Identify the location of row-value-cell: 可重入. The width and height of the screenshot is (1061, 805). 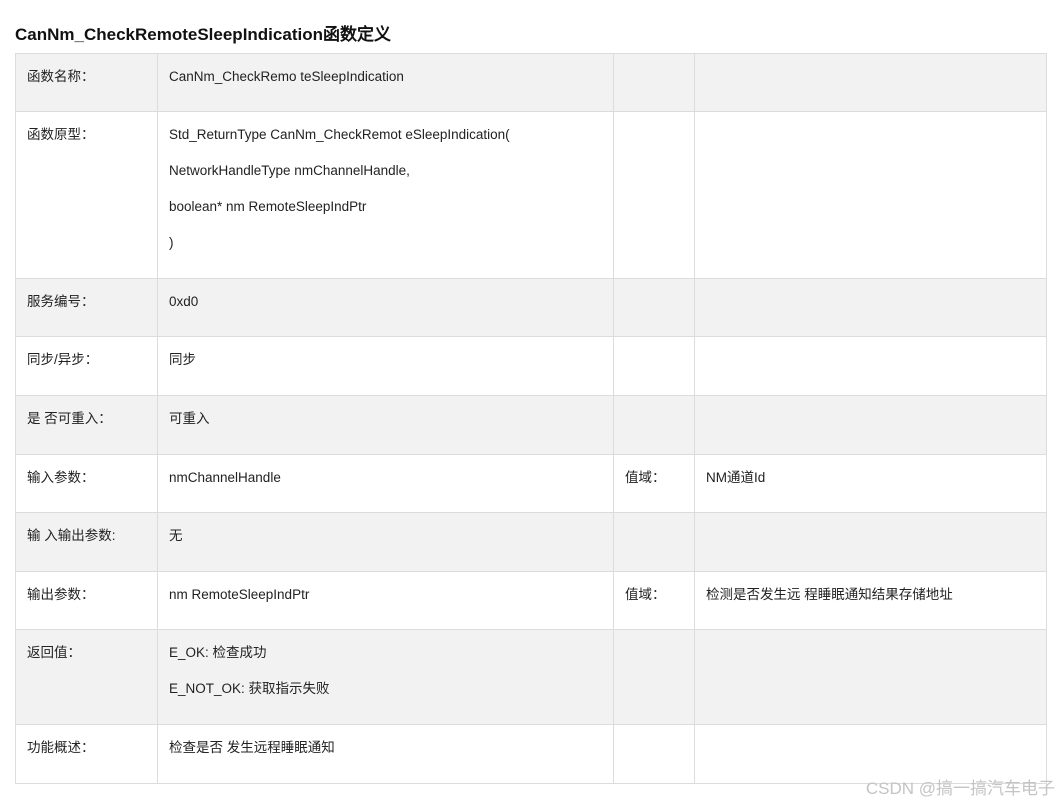
(385, 425).